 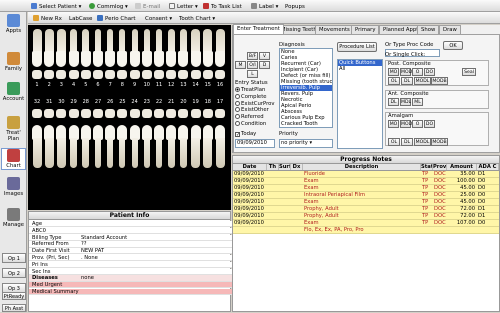 What do you see at coordinates (405, 102) in the screenshot?
I see `ant-composite-mdl-button: MDL` at bounding box center [405, 102].